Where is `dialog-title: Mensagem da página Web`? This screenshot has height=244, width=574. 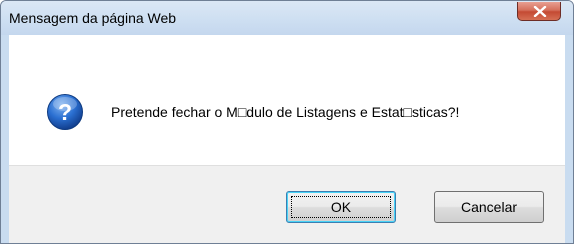
dialog-title: Mensagem da página Web is located at coordinates (93, 18).